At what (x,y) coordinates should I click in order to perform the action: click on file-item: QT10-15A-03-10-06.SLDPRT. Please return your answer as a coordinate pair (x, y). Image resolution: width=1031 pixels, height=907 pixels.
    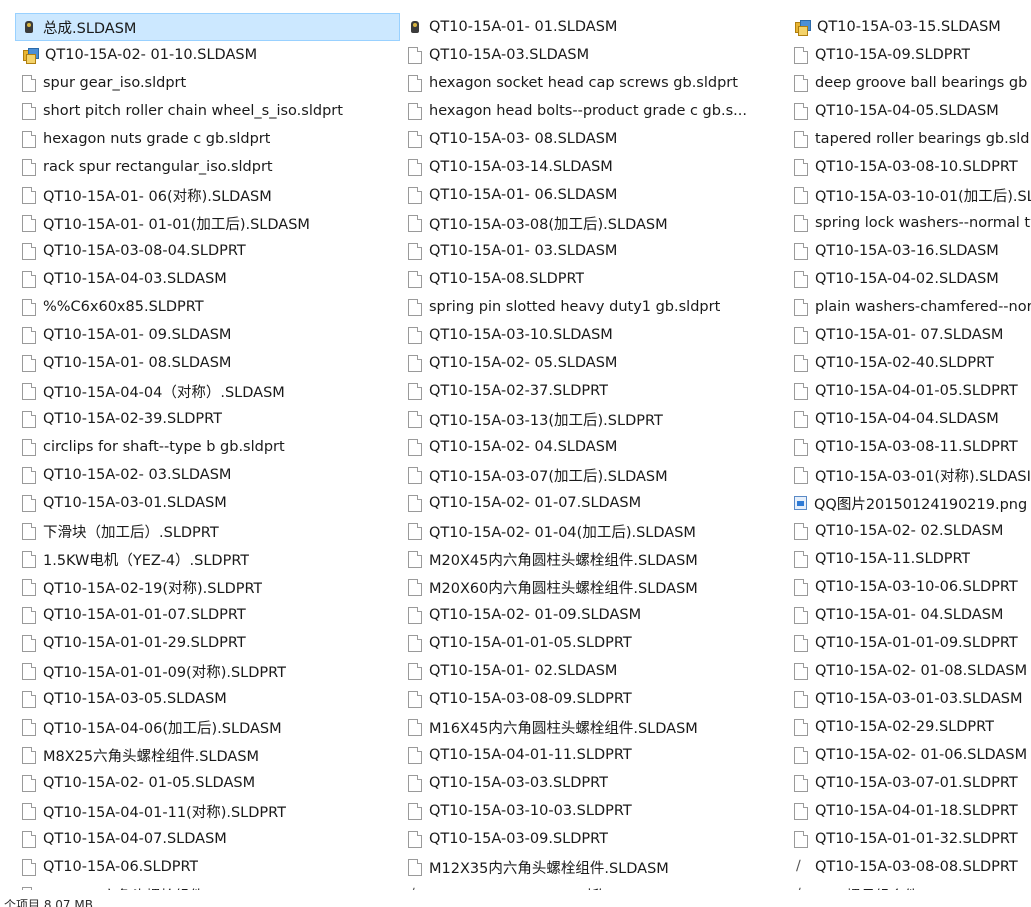
    Looking at the image, I should click on (909, 587).